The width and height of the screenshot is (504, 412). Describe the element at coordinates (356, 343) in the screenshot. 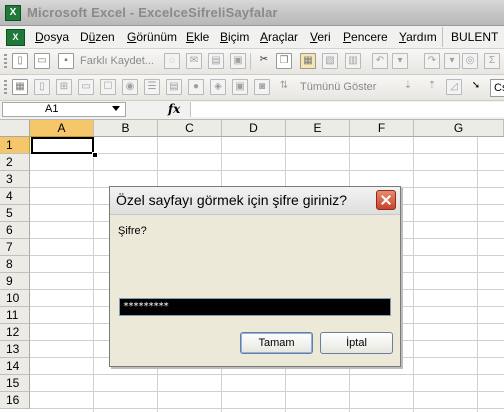

I see `cancel-button: İptal` at that location.